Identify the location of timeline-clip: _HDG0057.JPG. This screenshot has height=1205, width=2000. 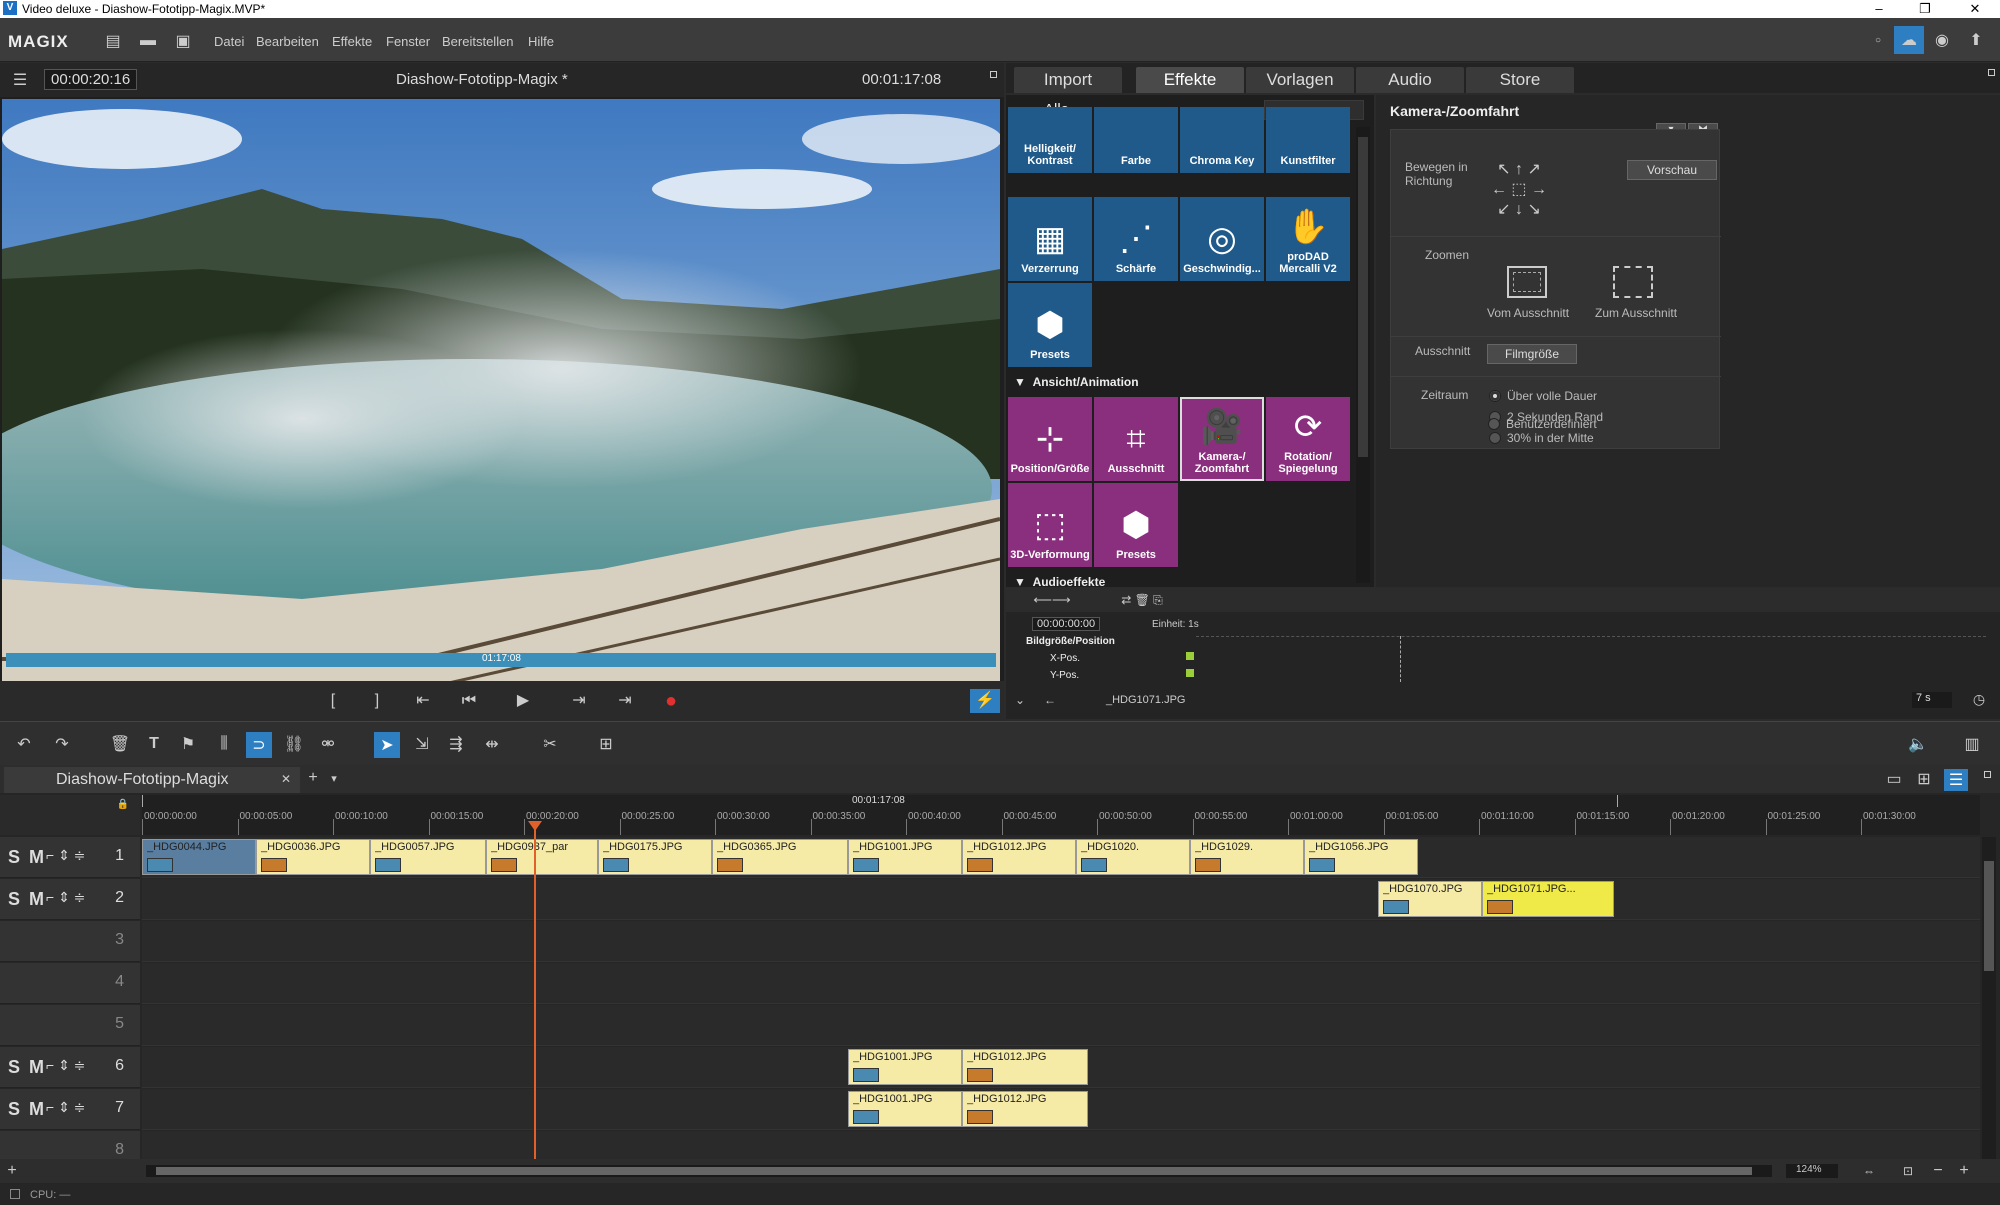
(428, 857).